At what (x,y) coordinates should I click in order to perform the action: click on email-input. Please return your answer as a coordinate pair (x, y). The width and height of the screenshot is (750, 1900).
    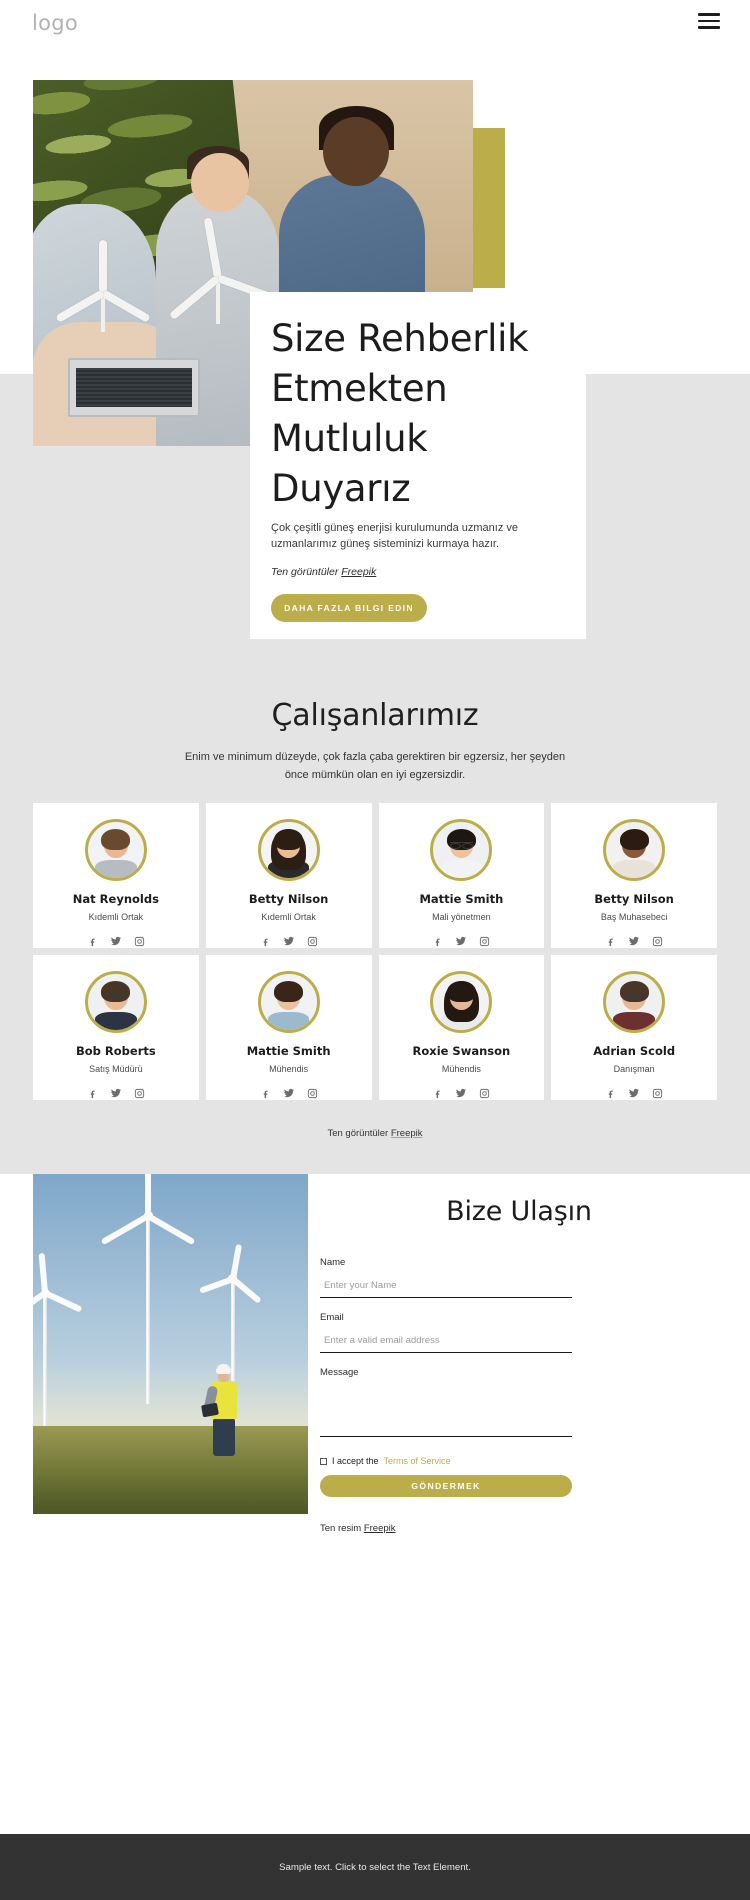
    Looking at the image, I should click on (446, 1344).